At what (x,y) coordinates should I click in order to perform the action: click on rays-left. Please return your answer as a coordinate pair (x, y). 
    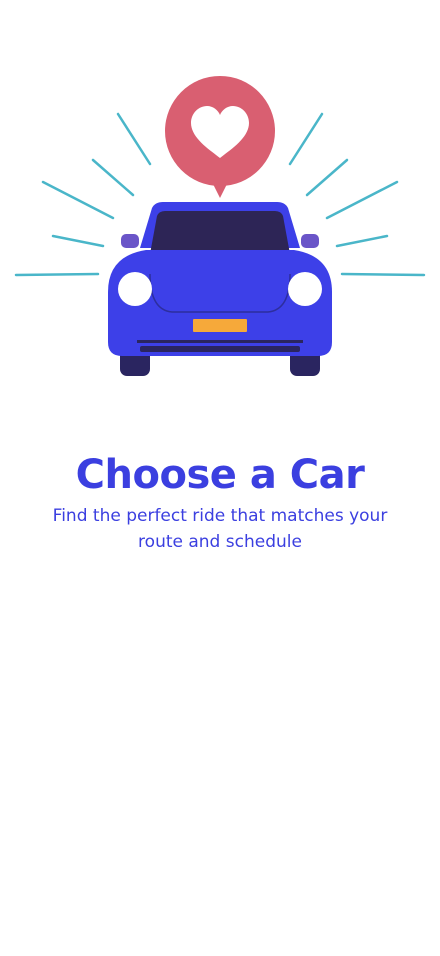
    Looking at the image, I should click on (83, 194).